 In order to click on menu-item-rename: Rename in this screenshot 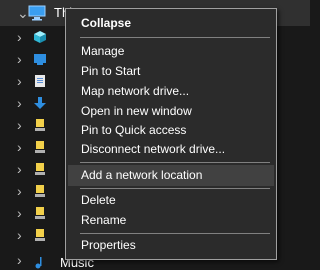, I will do `click(171, 220)`.